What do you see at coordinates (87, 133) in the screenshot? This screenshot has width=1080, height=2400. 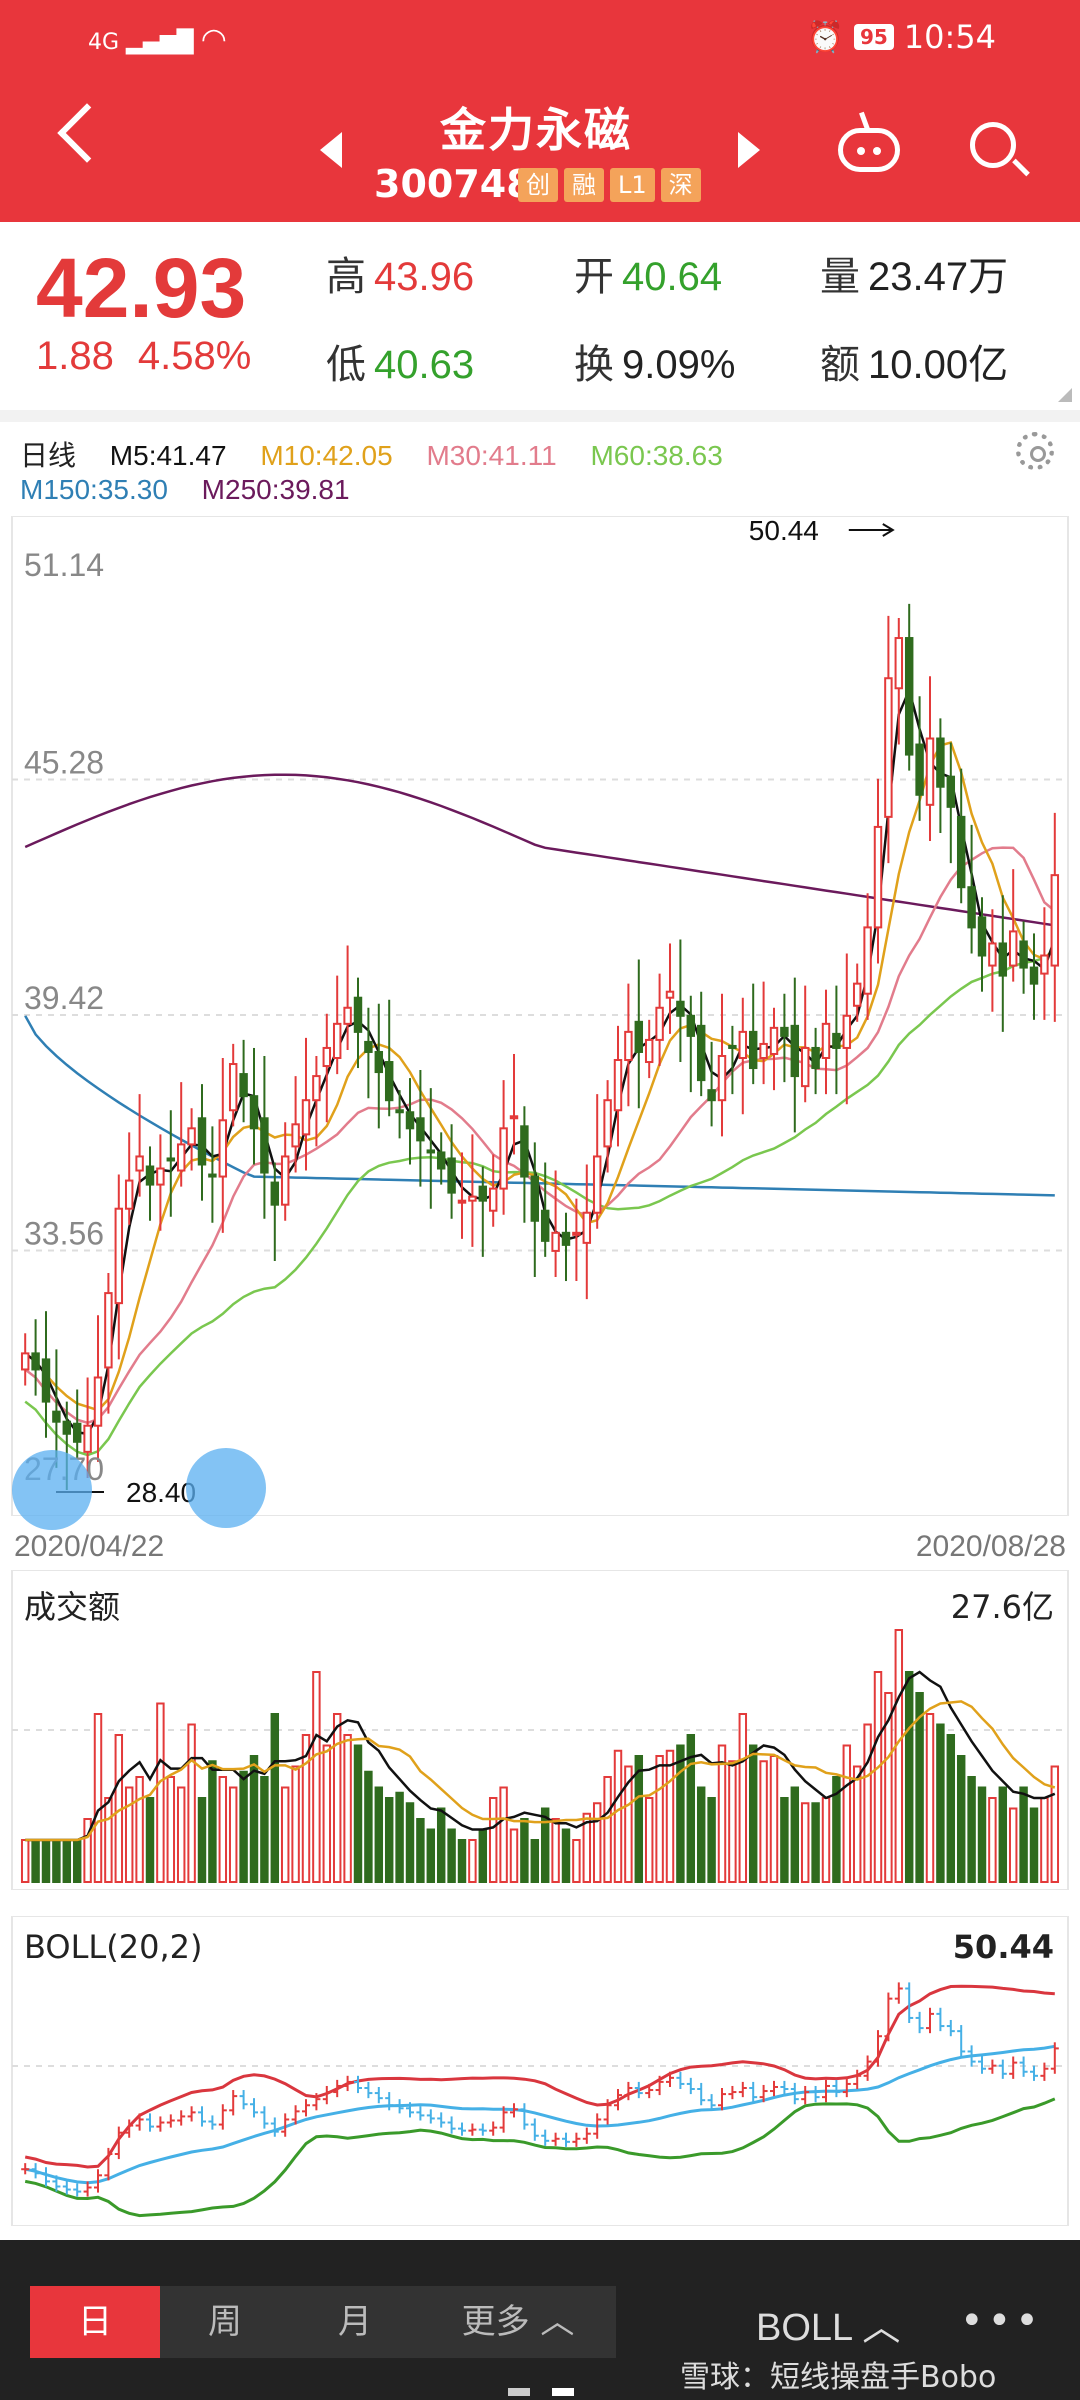 I see `back-icon` at bounding box center [87, 133].